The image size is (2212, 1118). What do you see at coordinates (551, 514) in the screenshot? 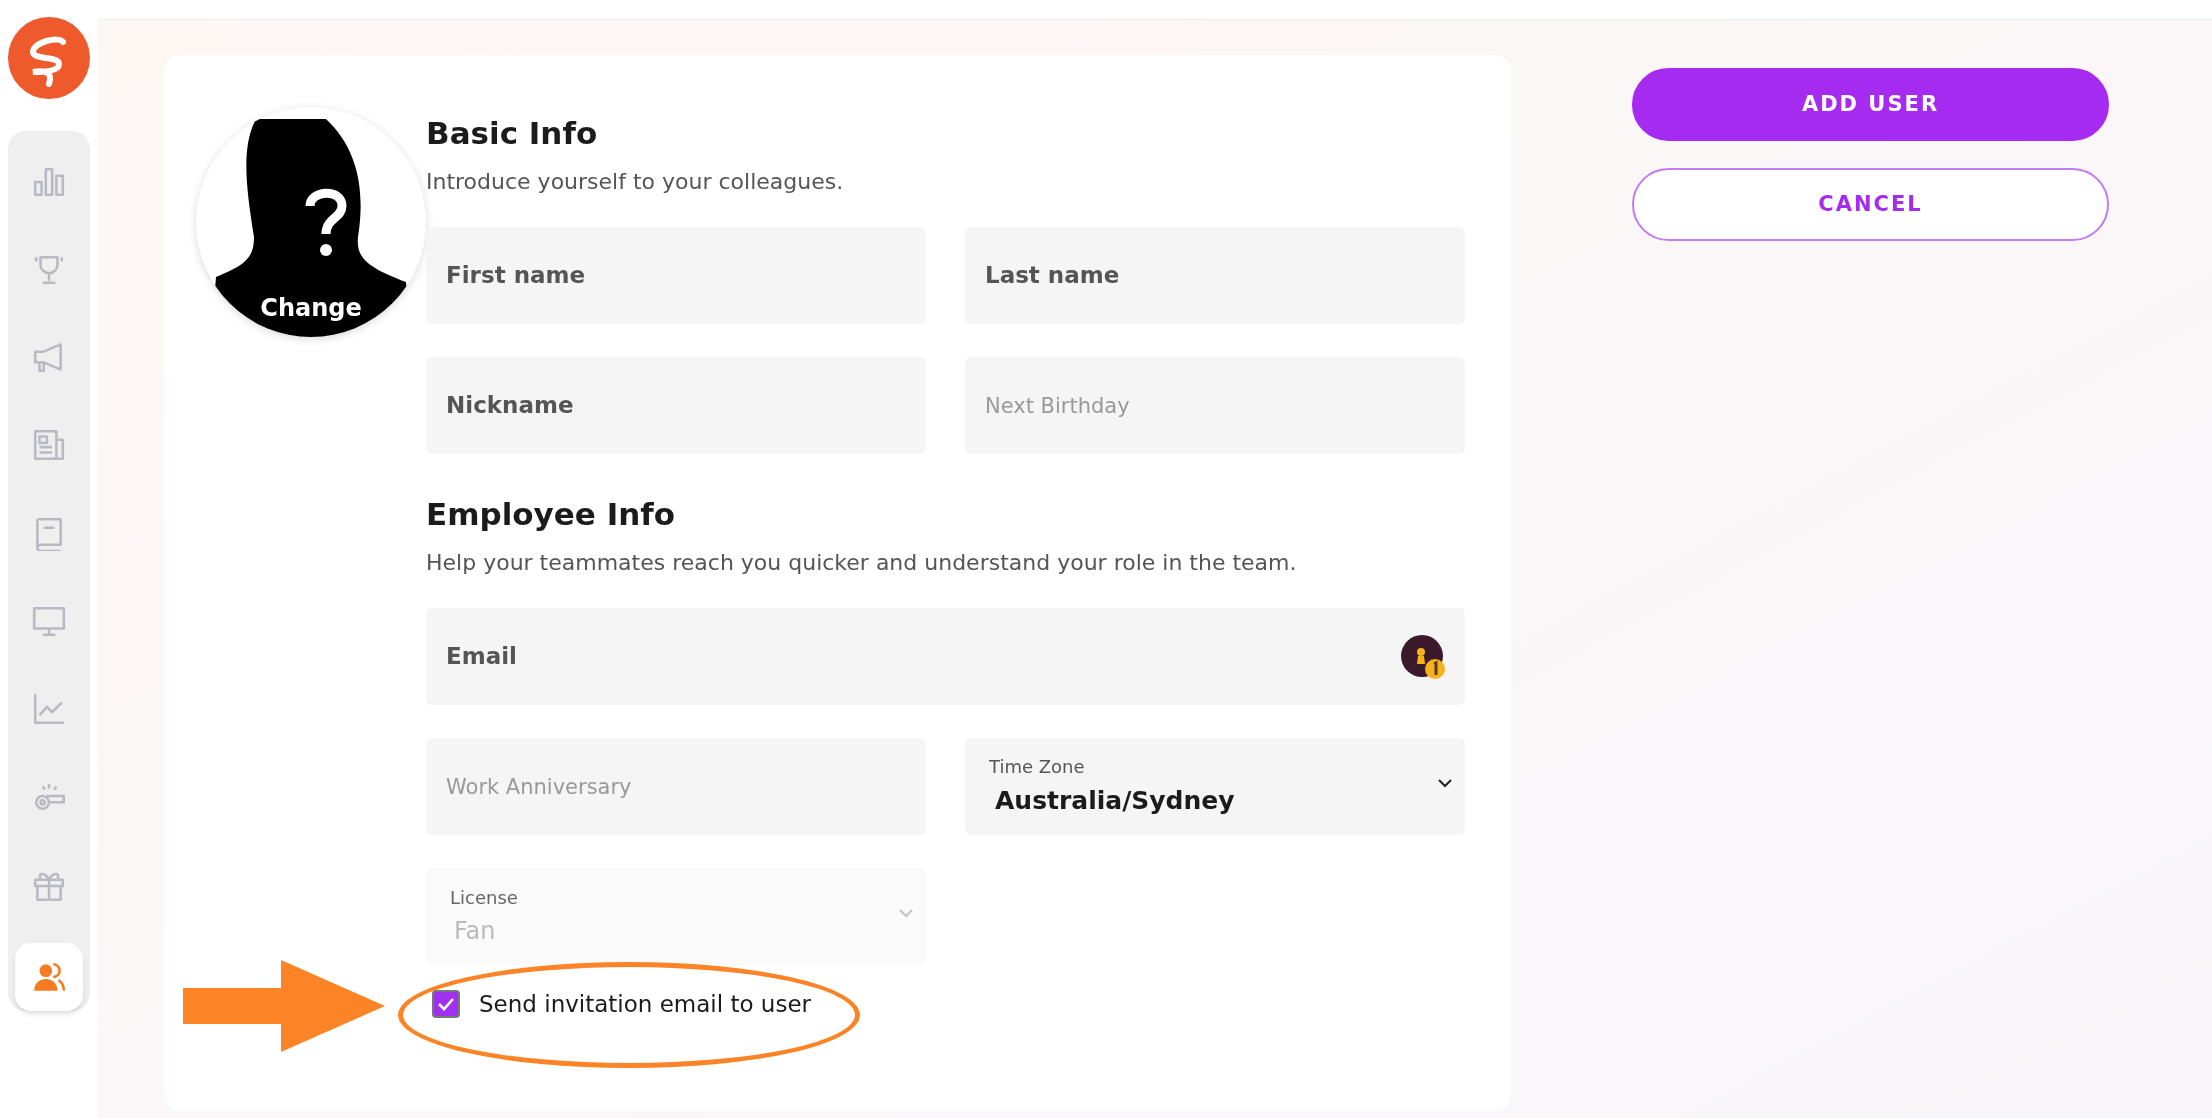
I see `section-heading: Employee Info` at bounding box center [551, 514].